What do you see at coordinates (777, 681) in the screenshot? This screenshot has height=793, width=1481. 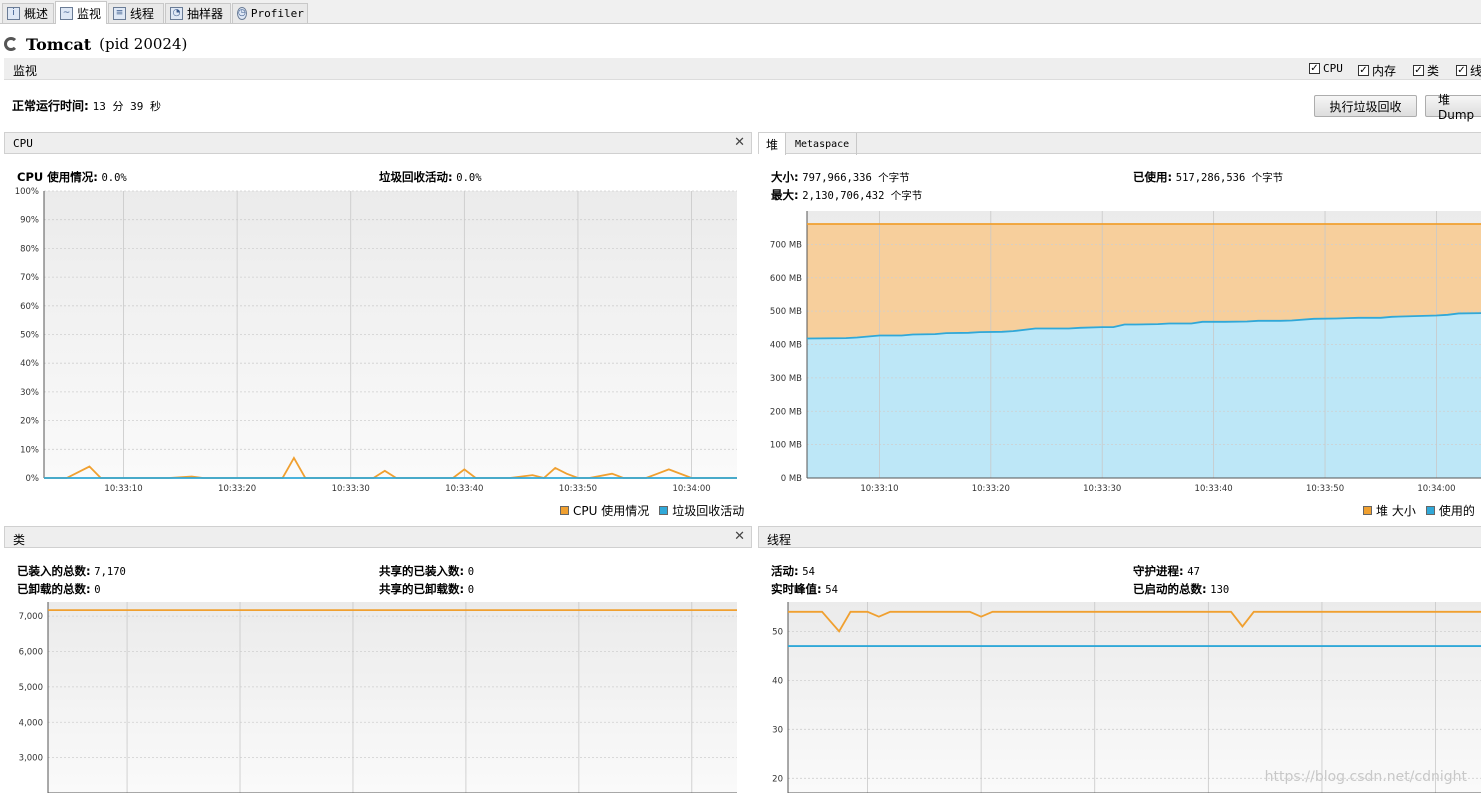 I see `y-tick-label: 40` at bounding box center [777, 681].